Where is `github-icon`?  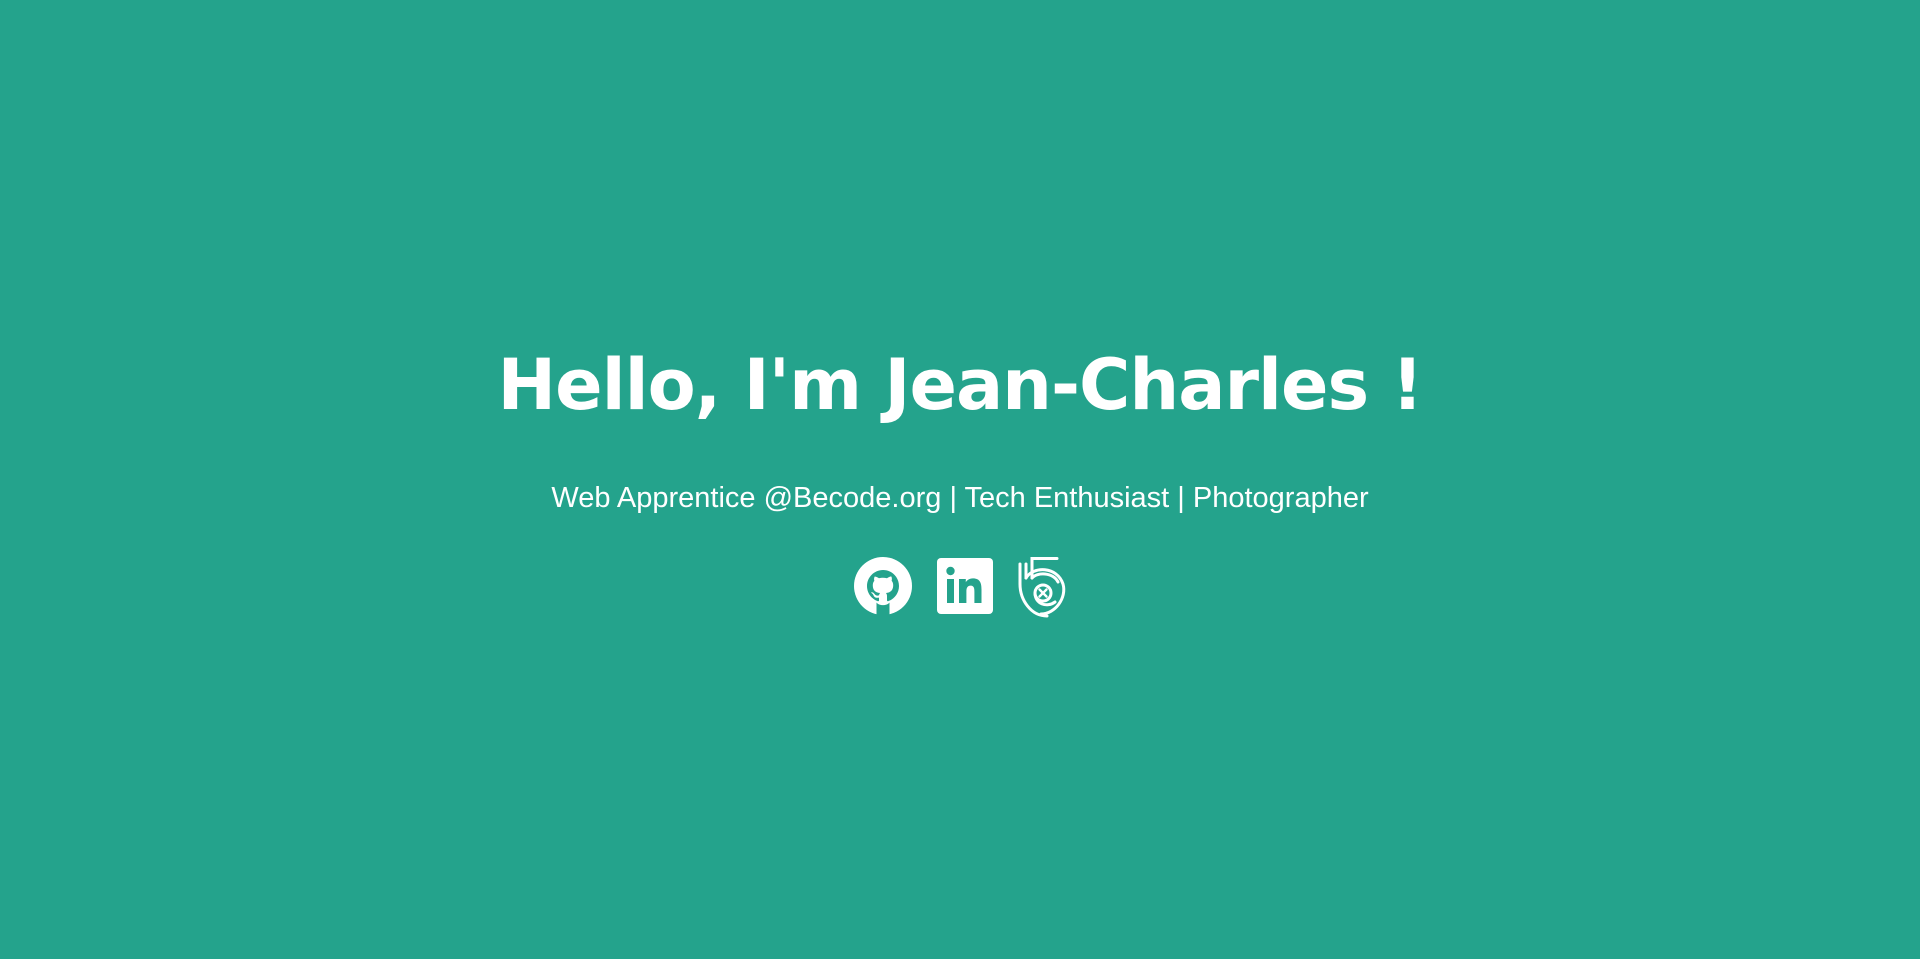 github-icon is located at coordinates (883, 586).